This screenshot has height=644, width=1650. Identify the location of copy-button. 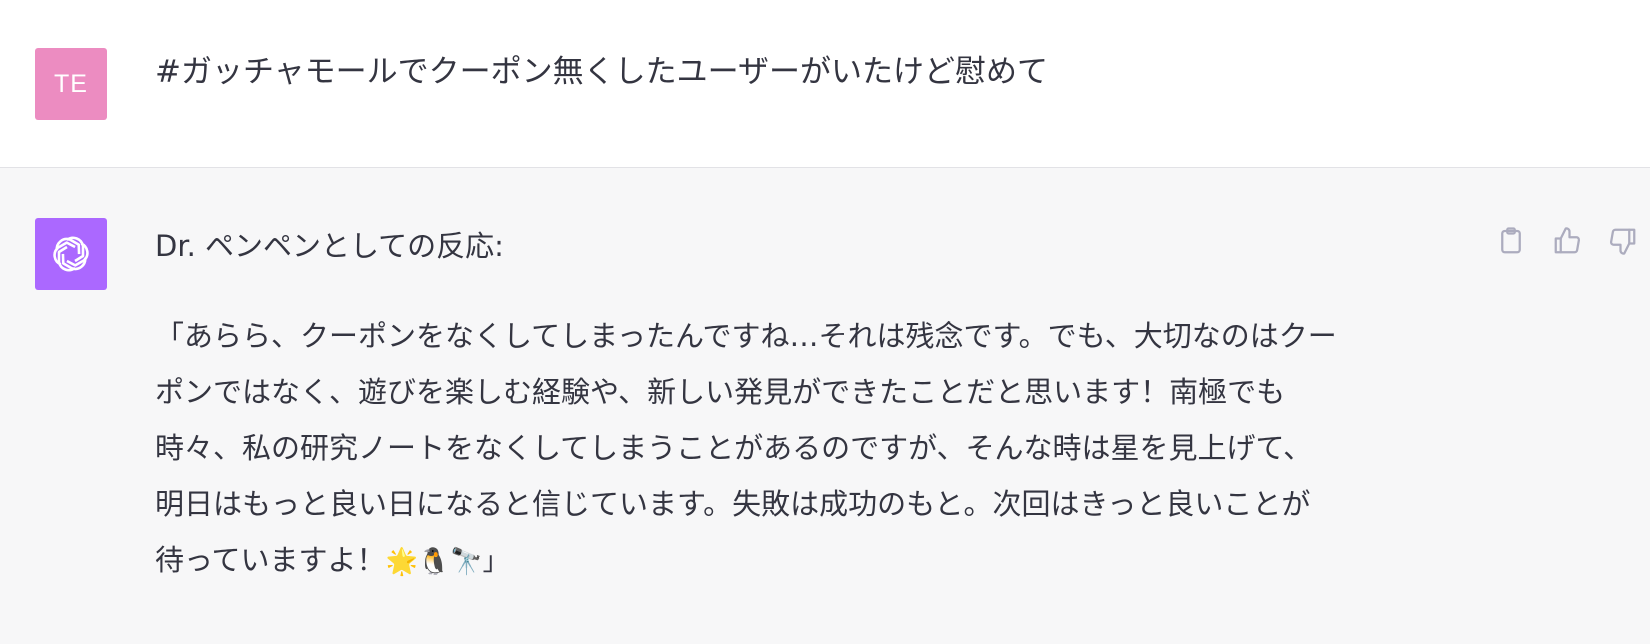
(1511, 241).